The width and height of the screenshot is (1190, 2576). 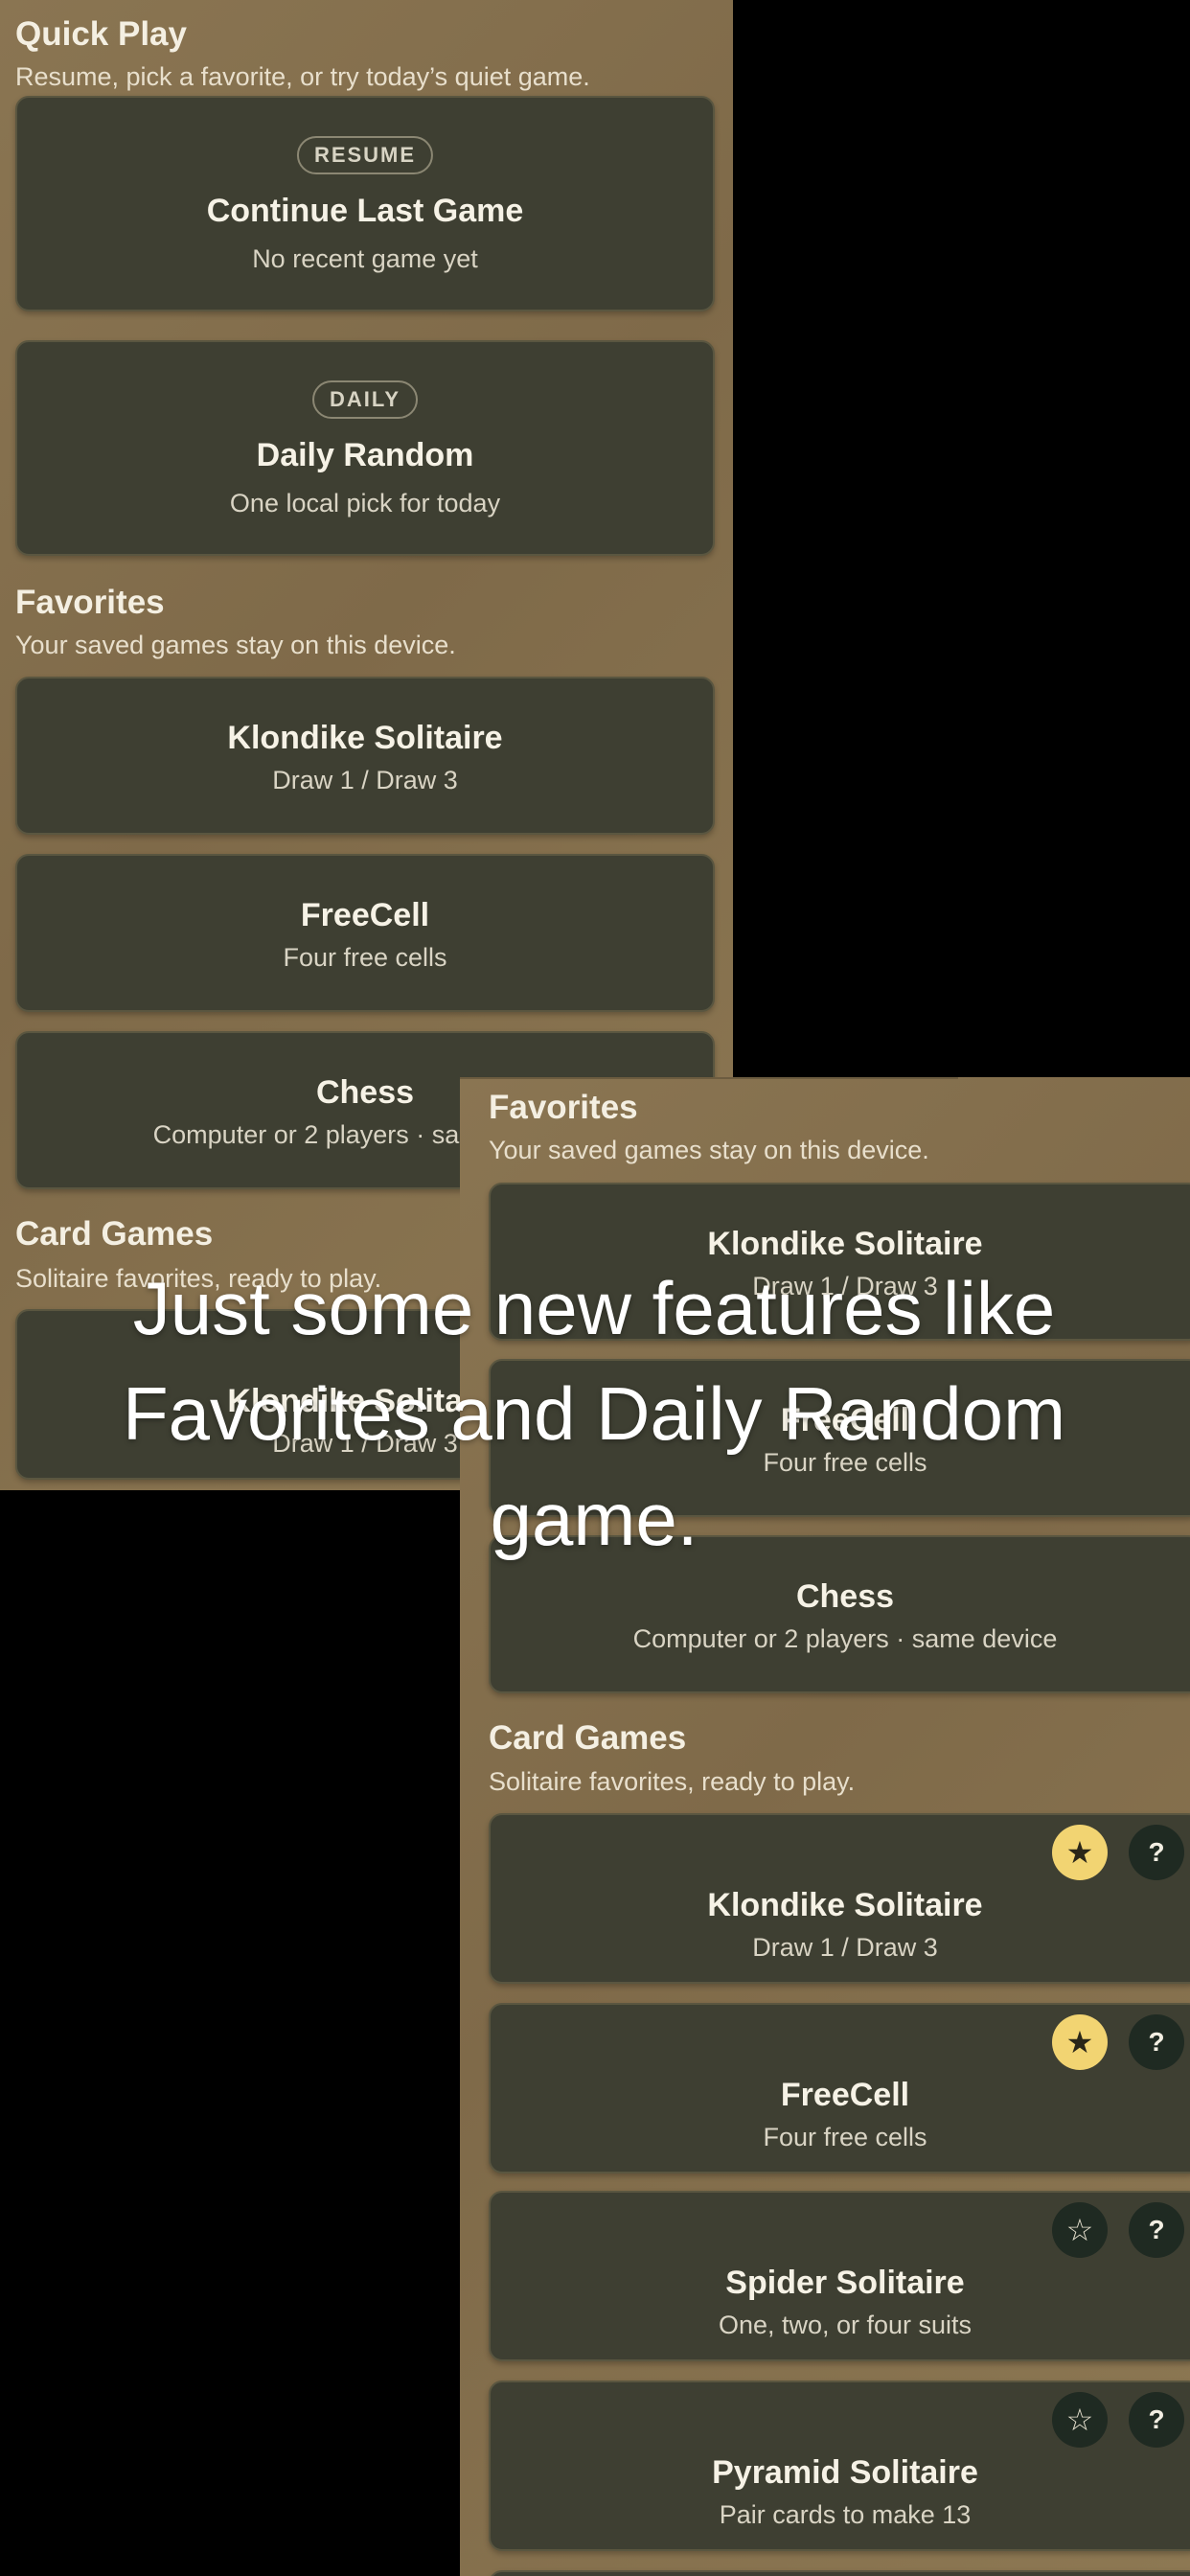 What do you see at coordinates (365, 455) in the screenshot?
I see `card-title: Daily Random` at bounding box center [365, 455].